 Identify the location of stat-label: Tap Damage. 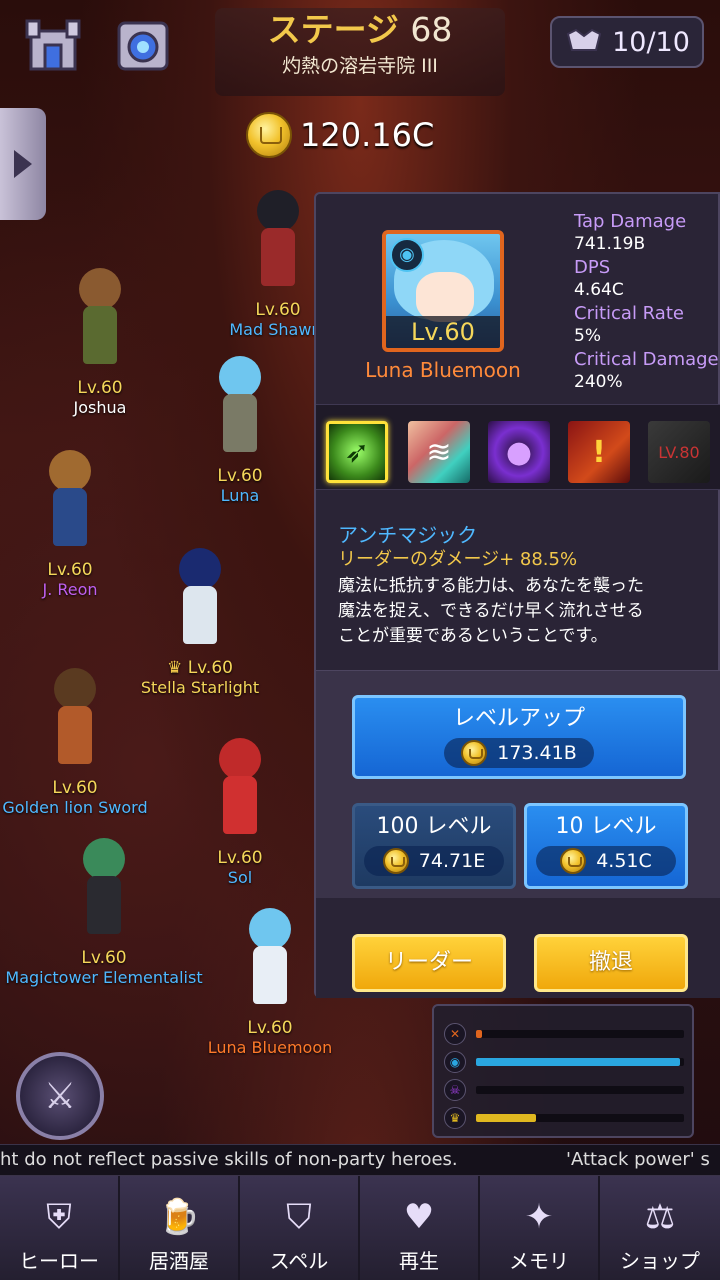
(630, 221).